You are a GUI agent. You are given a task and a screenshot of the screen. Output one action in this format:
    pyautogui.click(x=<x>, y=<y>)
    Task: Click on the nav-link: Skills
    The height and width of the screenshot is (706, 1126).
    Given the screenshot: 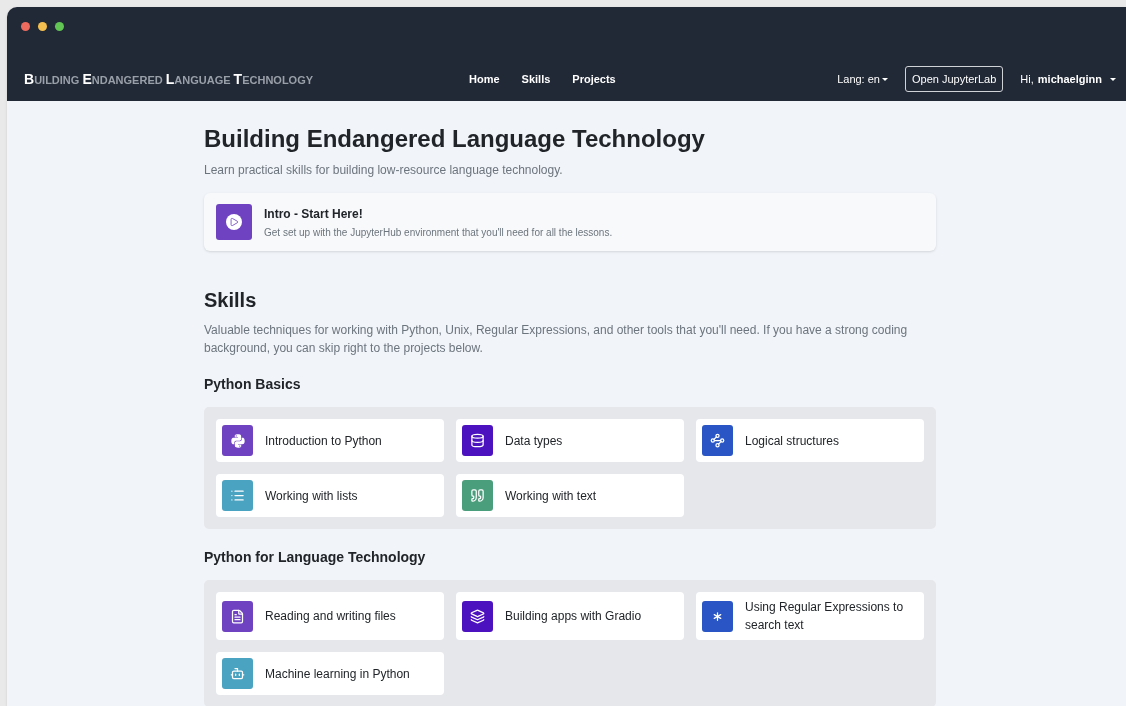 What is the action you would take?
    pyautogui.click(x=536, y=79)
    